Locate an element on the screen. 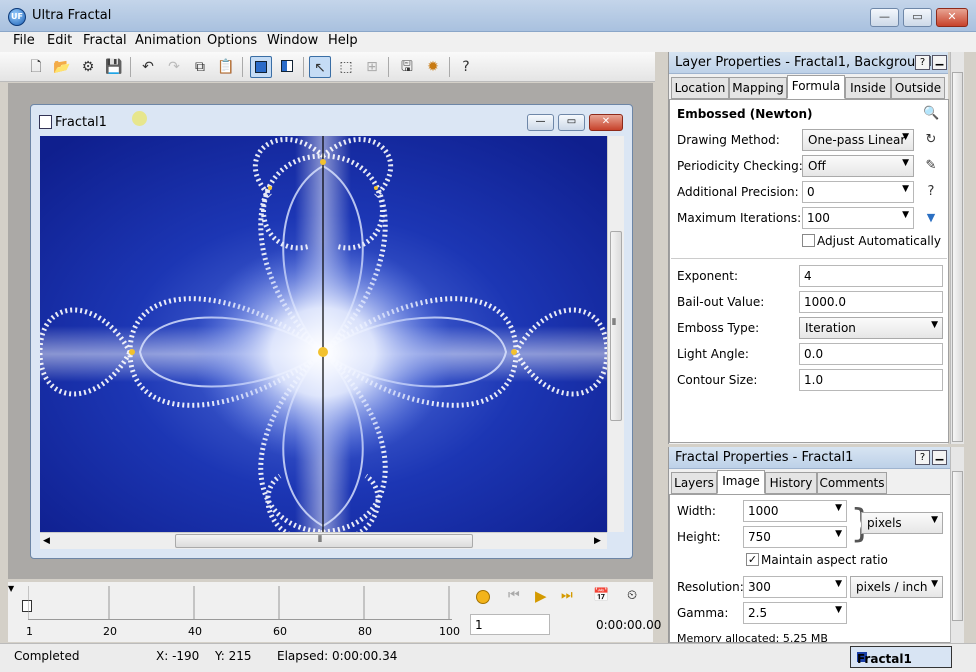  render-to-disk-icon: 🖫 is located at coordinates (407, 67).